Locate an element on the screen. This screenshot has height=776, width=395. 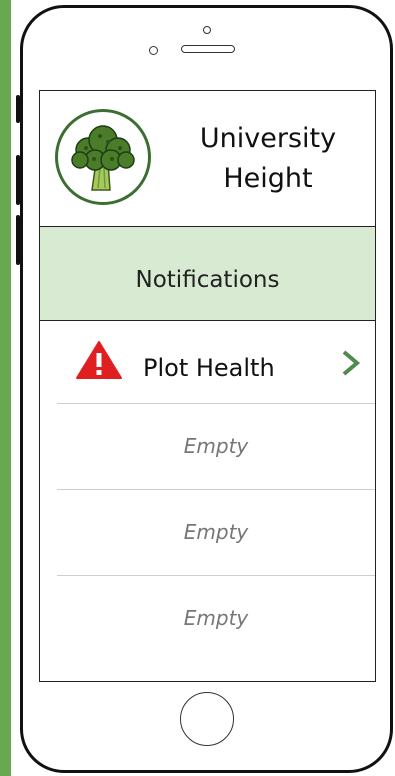
org-title: University Height is located at coordinates (268, 159).